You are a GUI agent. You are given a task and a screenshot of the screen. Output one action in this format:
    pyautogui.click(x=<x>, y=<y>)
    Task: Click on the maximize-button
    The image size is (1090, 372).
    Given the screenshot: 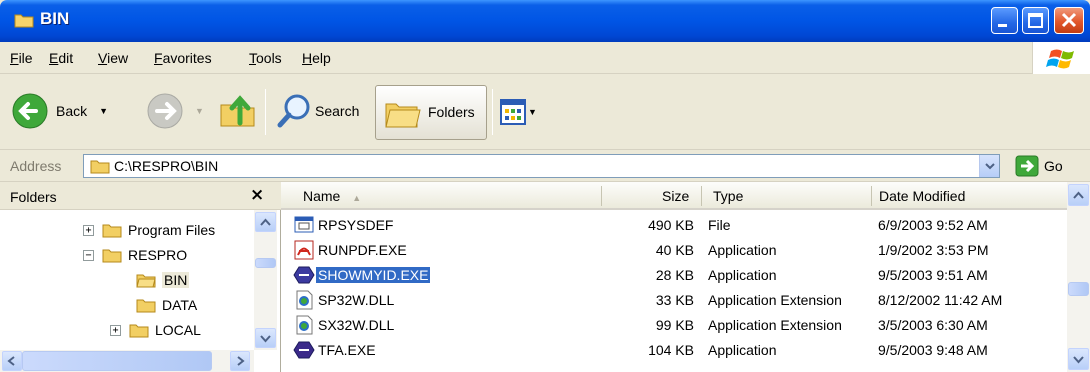 What is the action you would take?
    pyautogui.click(x=1035, y=20)
    